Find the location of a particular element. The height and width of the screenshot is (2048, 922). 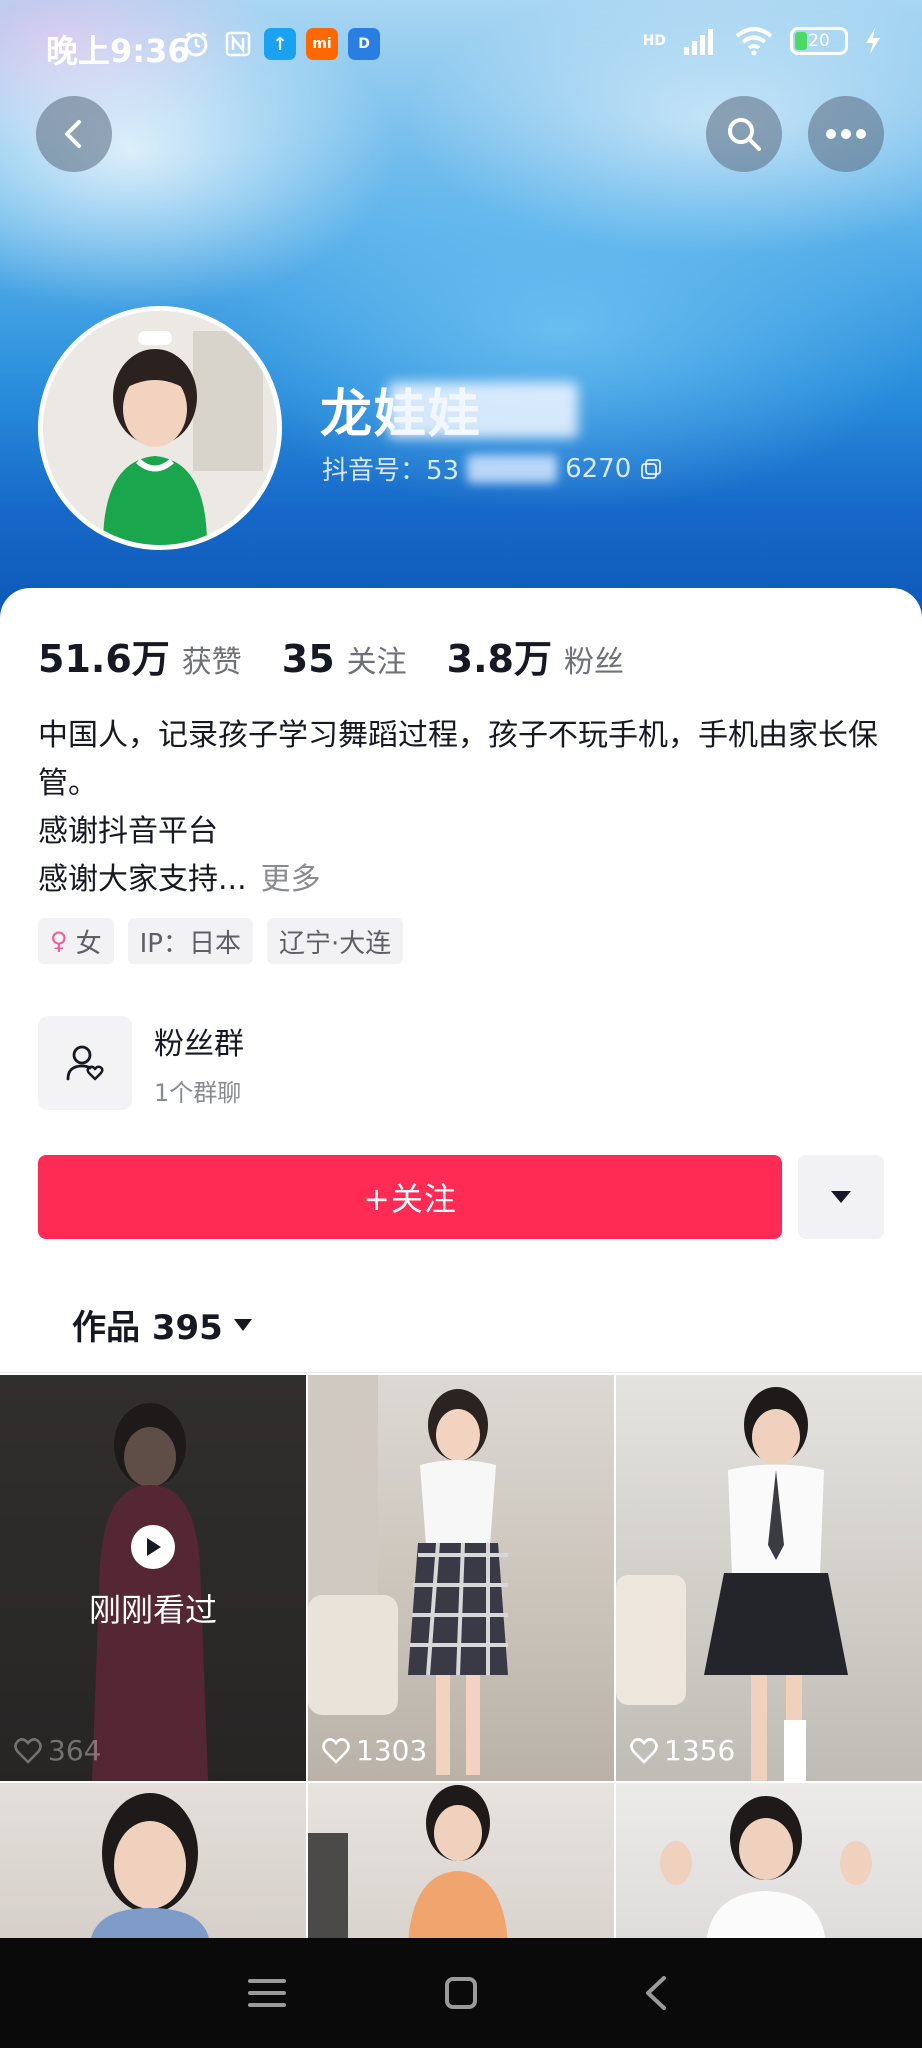

recently-watched-overlay: 刚刚看过 is located at coordinates (153, 1578).